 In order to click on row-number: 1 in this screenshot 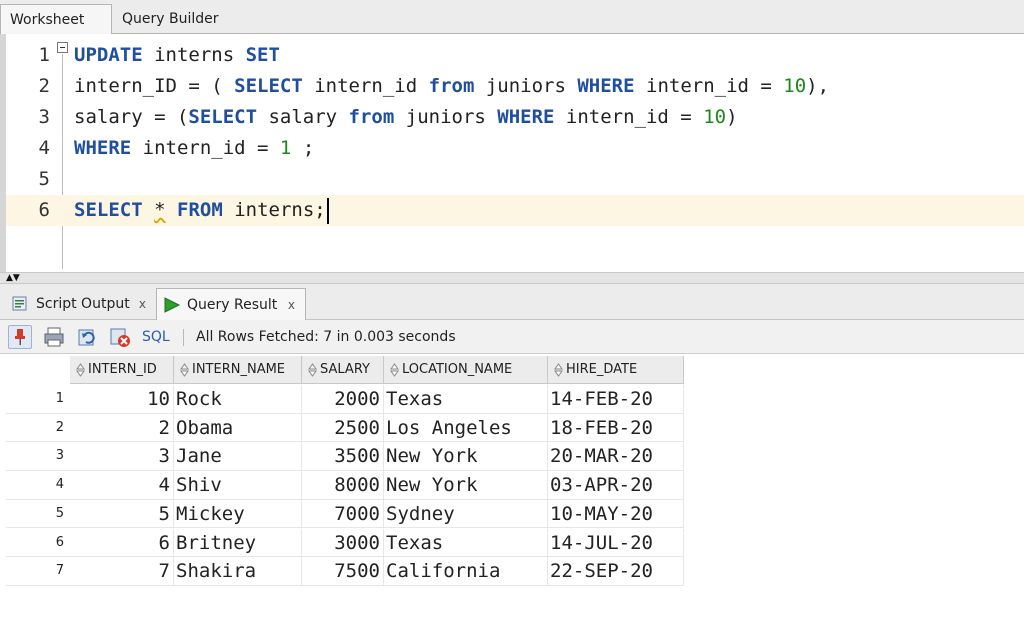, I will do `click(38, 399)`.